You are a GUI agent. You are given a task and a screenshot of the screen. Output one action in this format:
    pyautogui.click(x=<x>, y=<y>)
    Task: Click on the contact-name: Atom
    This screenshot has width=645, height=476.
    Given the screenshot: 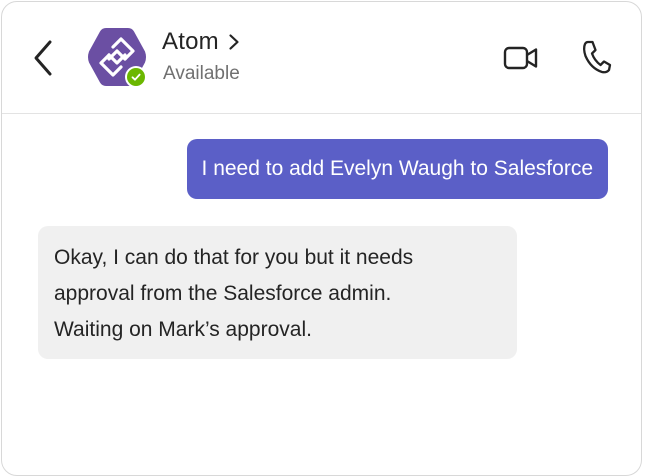 What is the action you would take?
    pyautogui.click(x=190, y=41)
    